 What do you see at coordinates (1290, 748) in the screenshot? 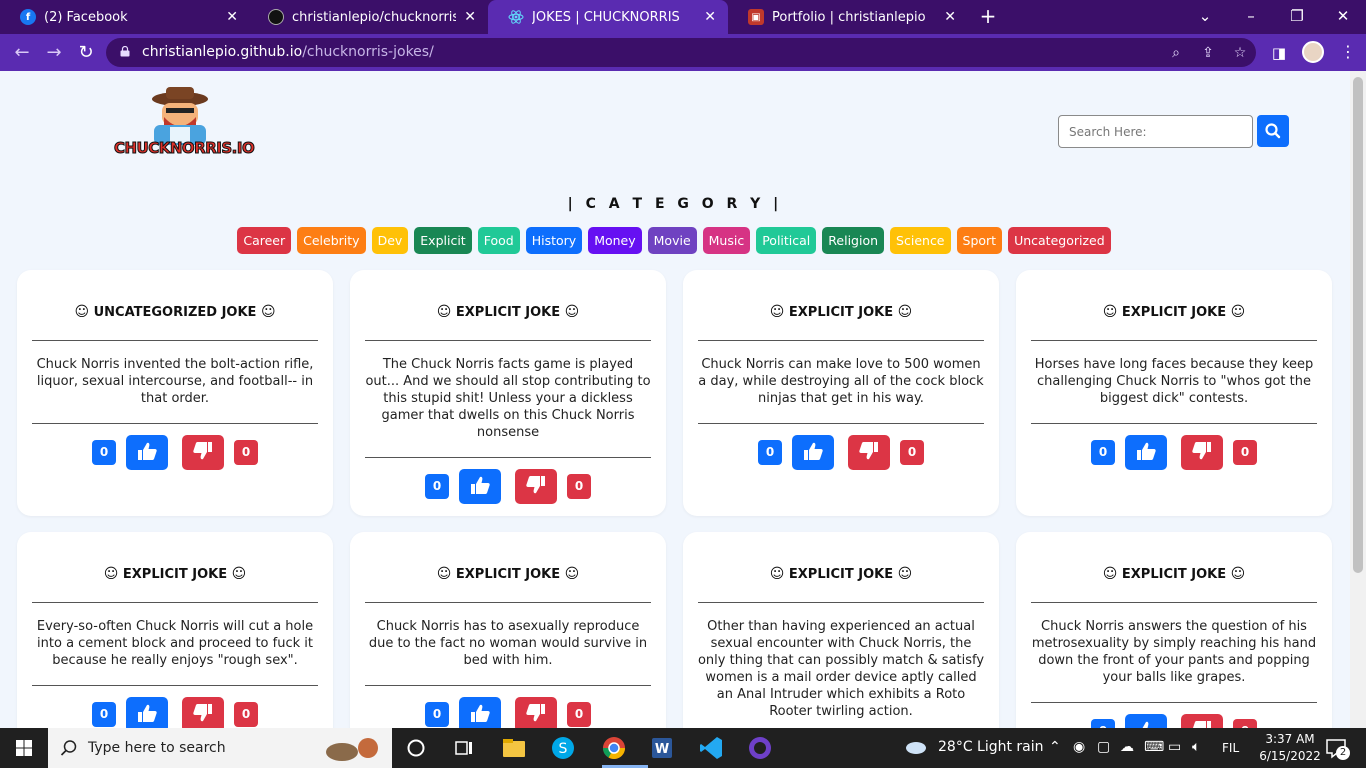
I see `clock: 3:37 AM 6/15/2022` at bounding box center [1290, 748].